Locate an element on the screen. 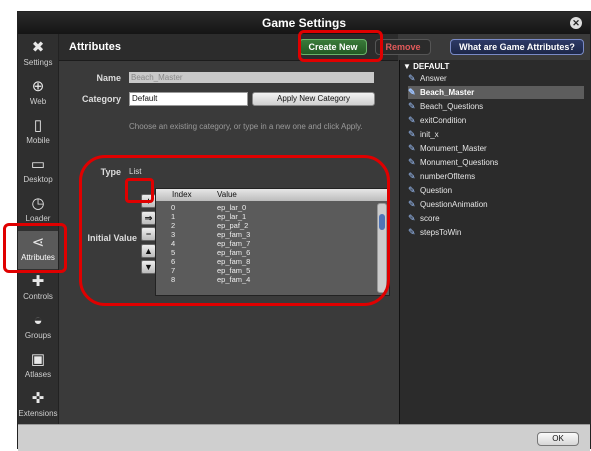 The height and width of the screenshot is (451, 591). table-header: Index Value is located at coordinates (272, 195).